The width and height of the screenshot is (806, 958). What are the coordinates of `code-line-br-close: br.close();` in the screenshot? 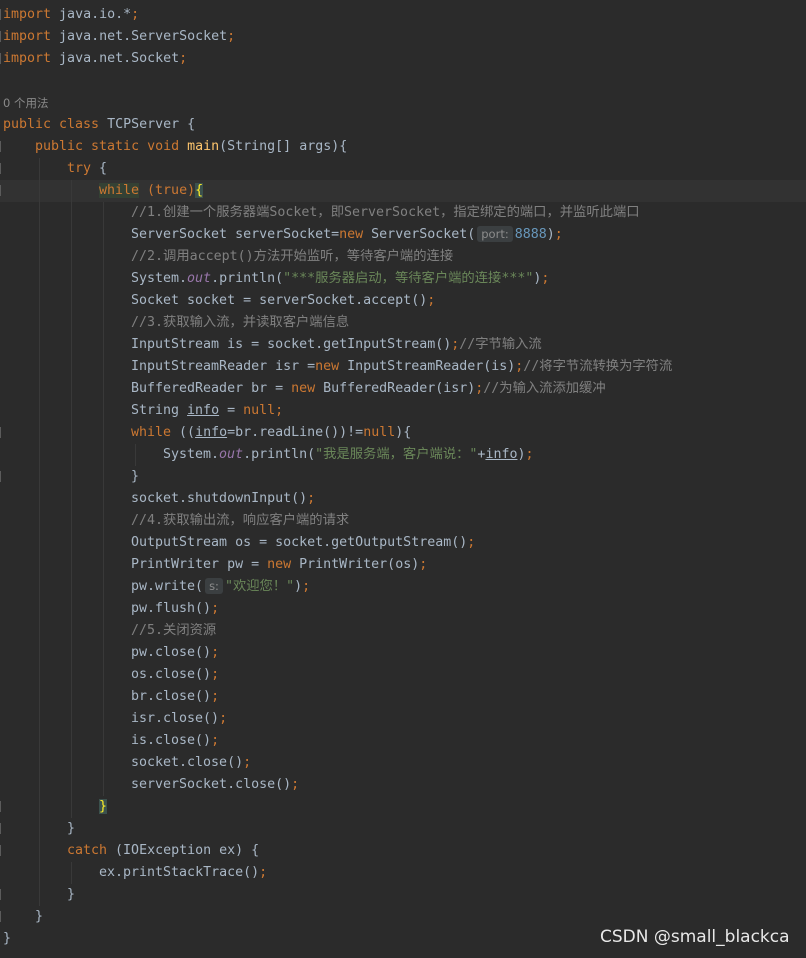 It's located at (403, 697).